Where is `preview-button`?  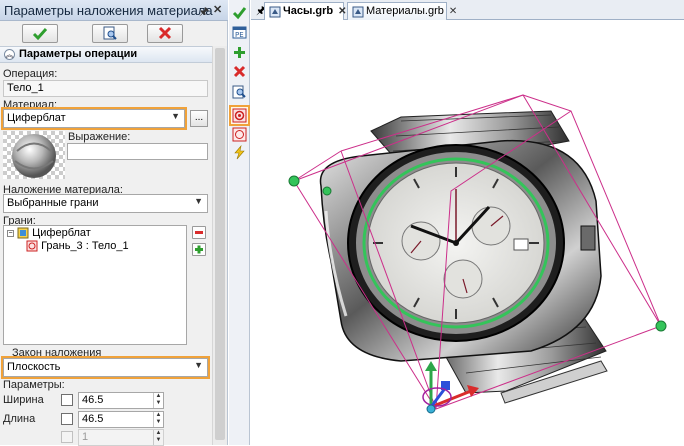 preview-button is located at coordinates (110, 33).